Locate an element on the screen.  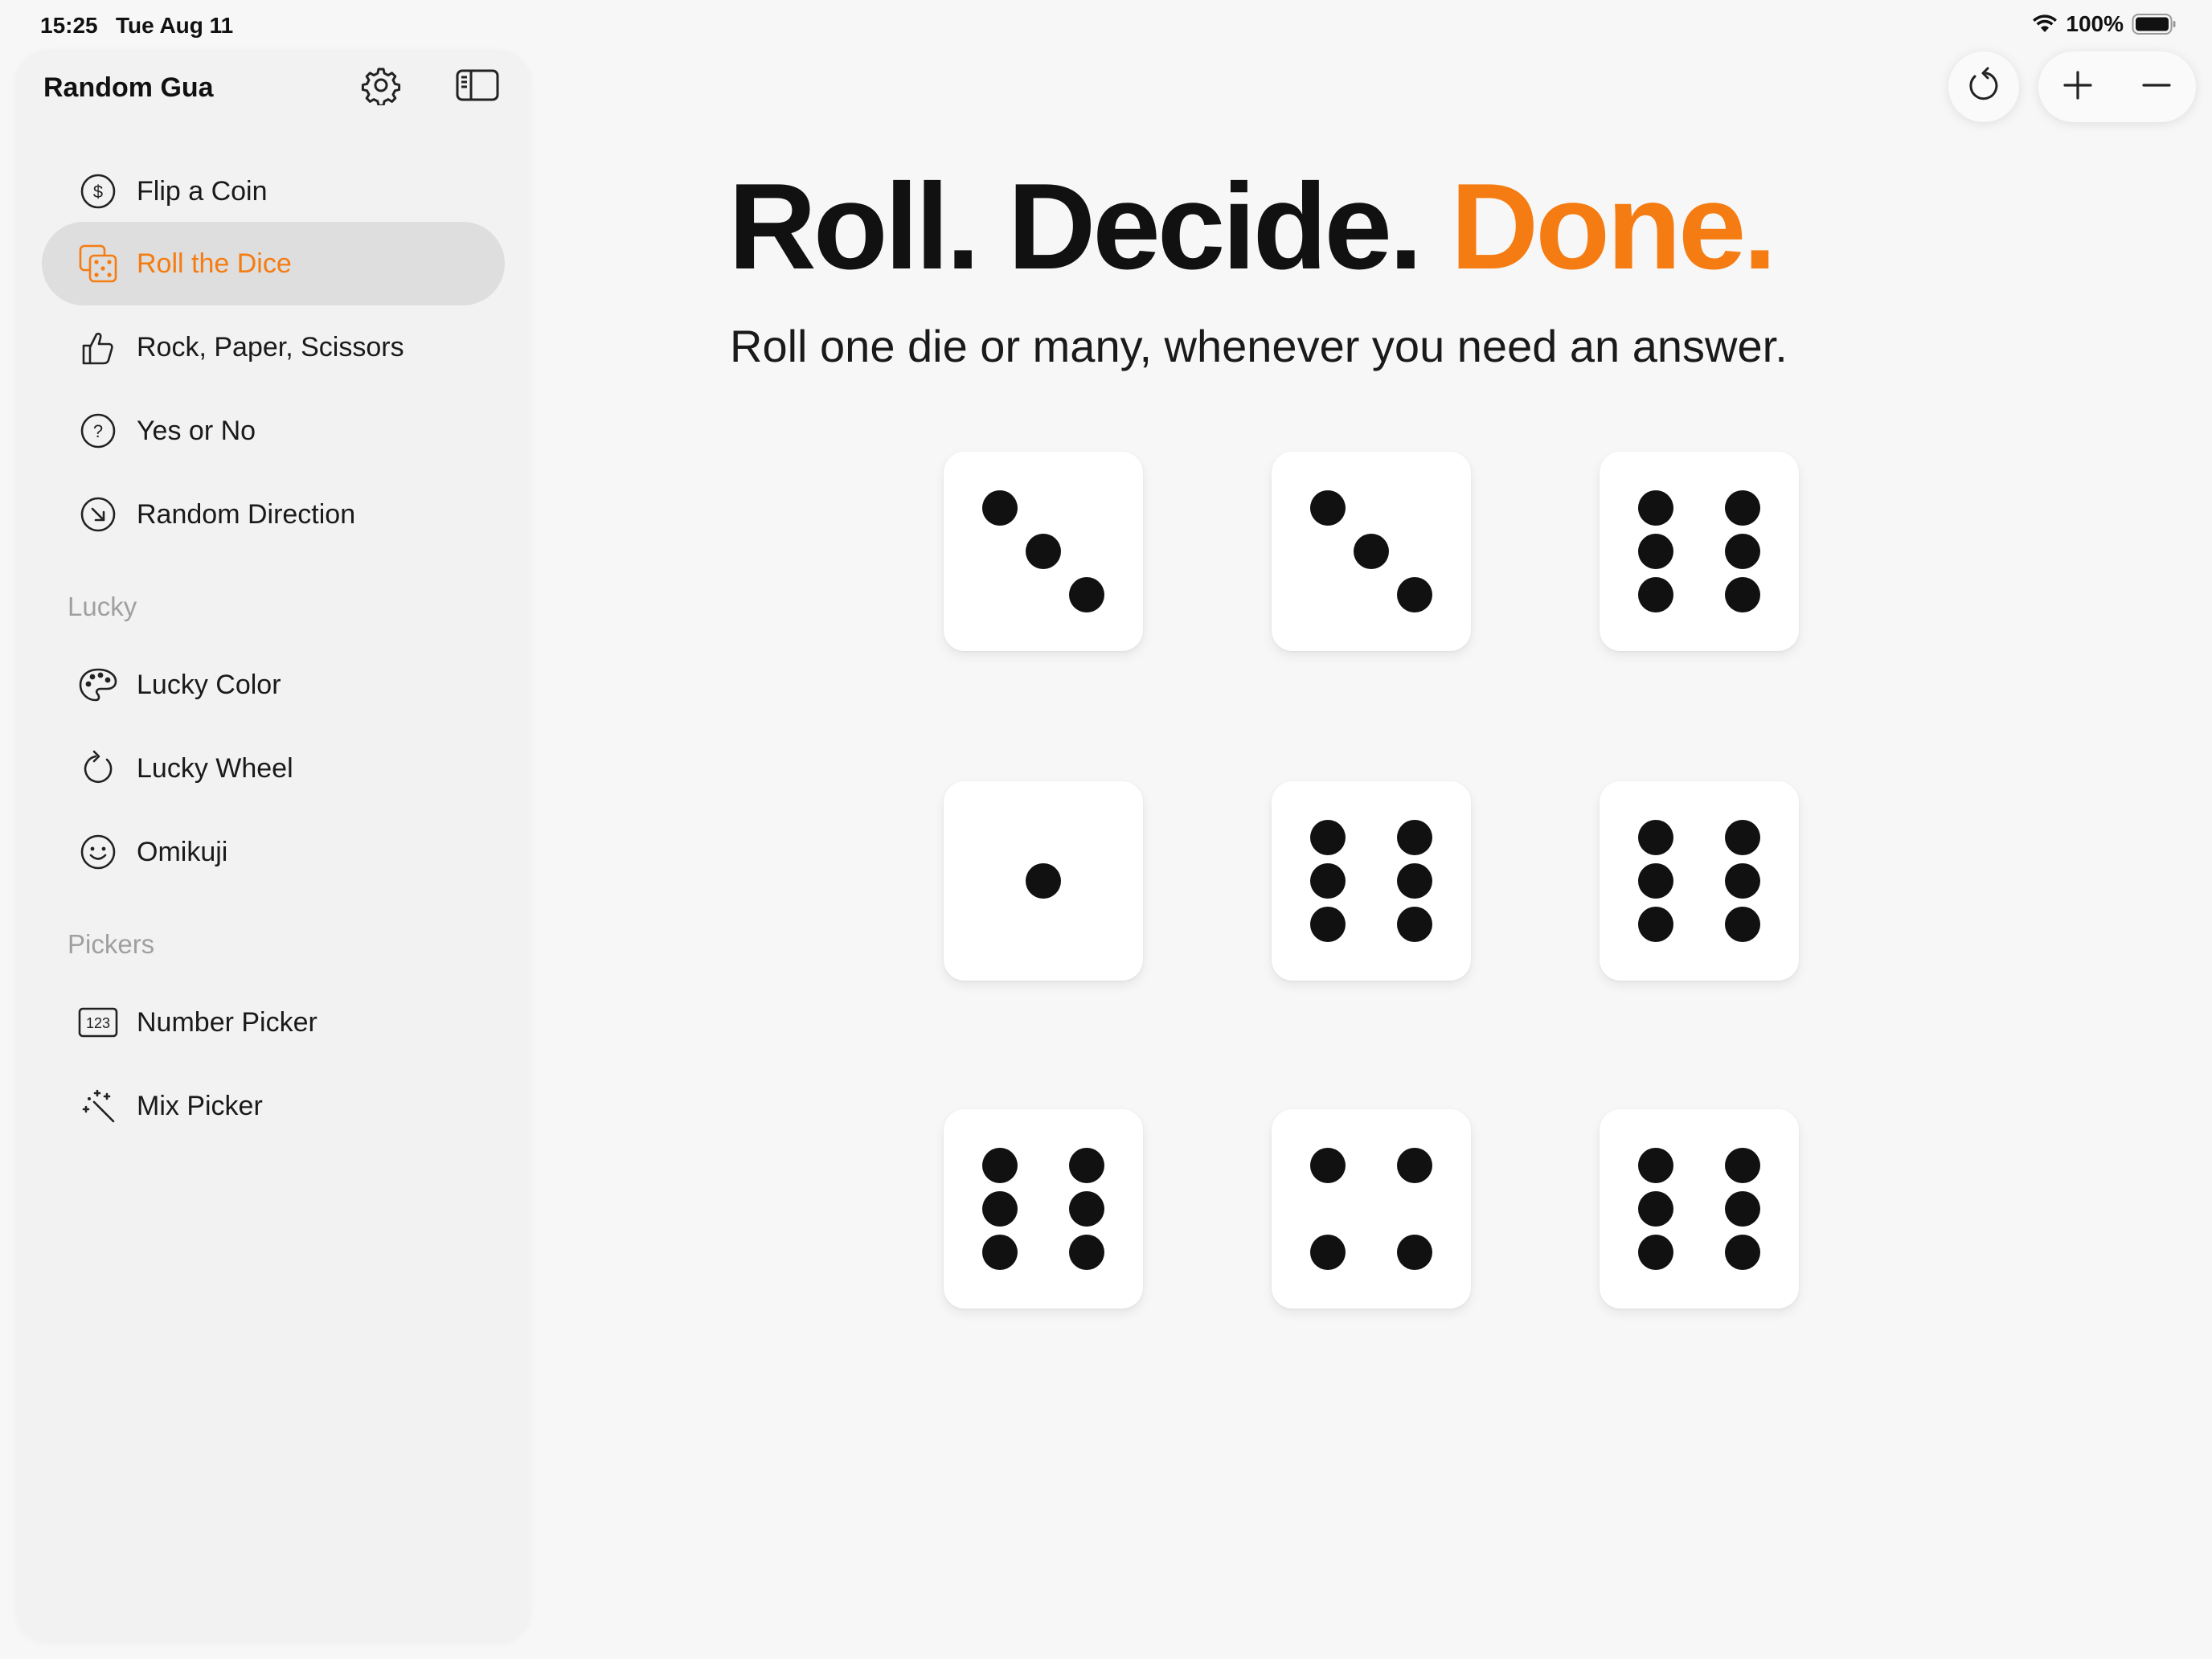
sidebar-item-label: Yes or No is located at coordinates (196, 431).